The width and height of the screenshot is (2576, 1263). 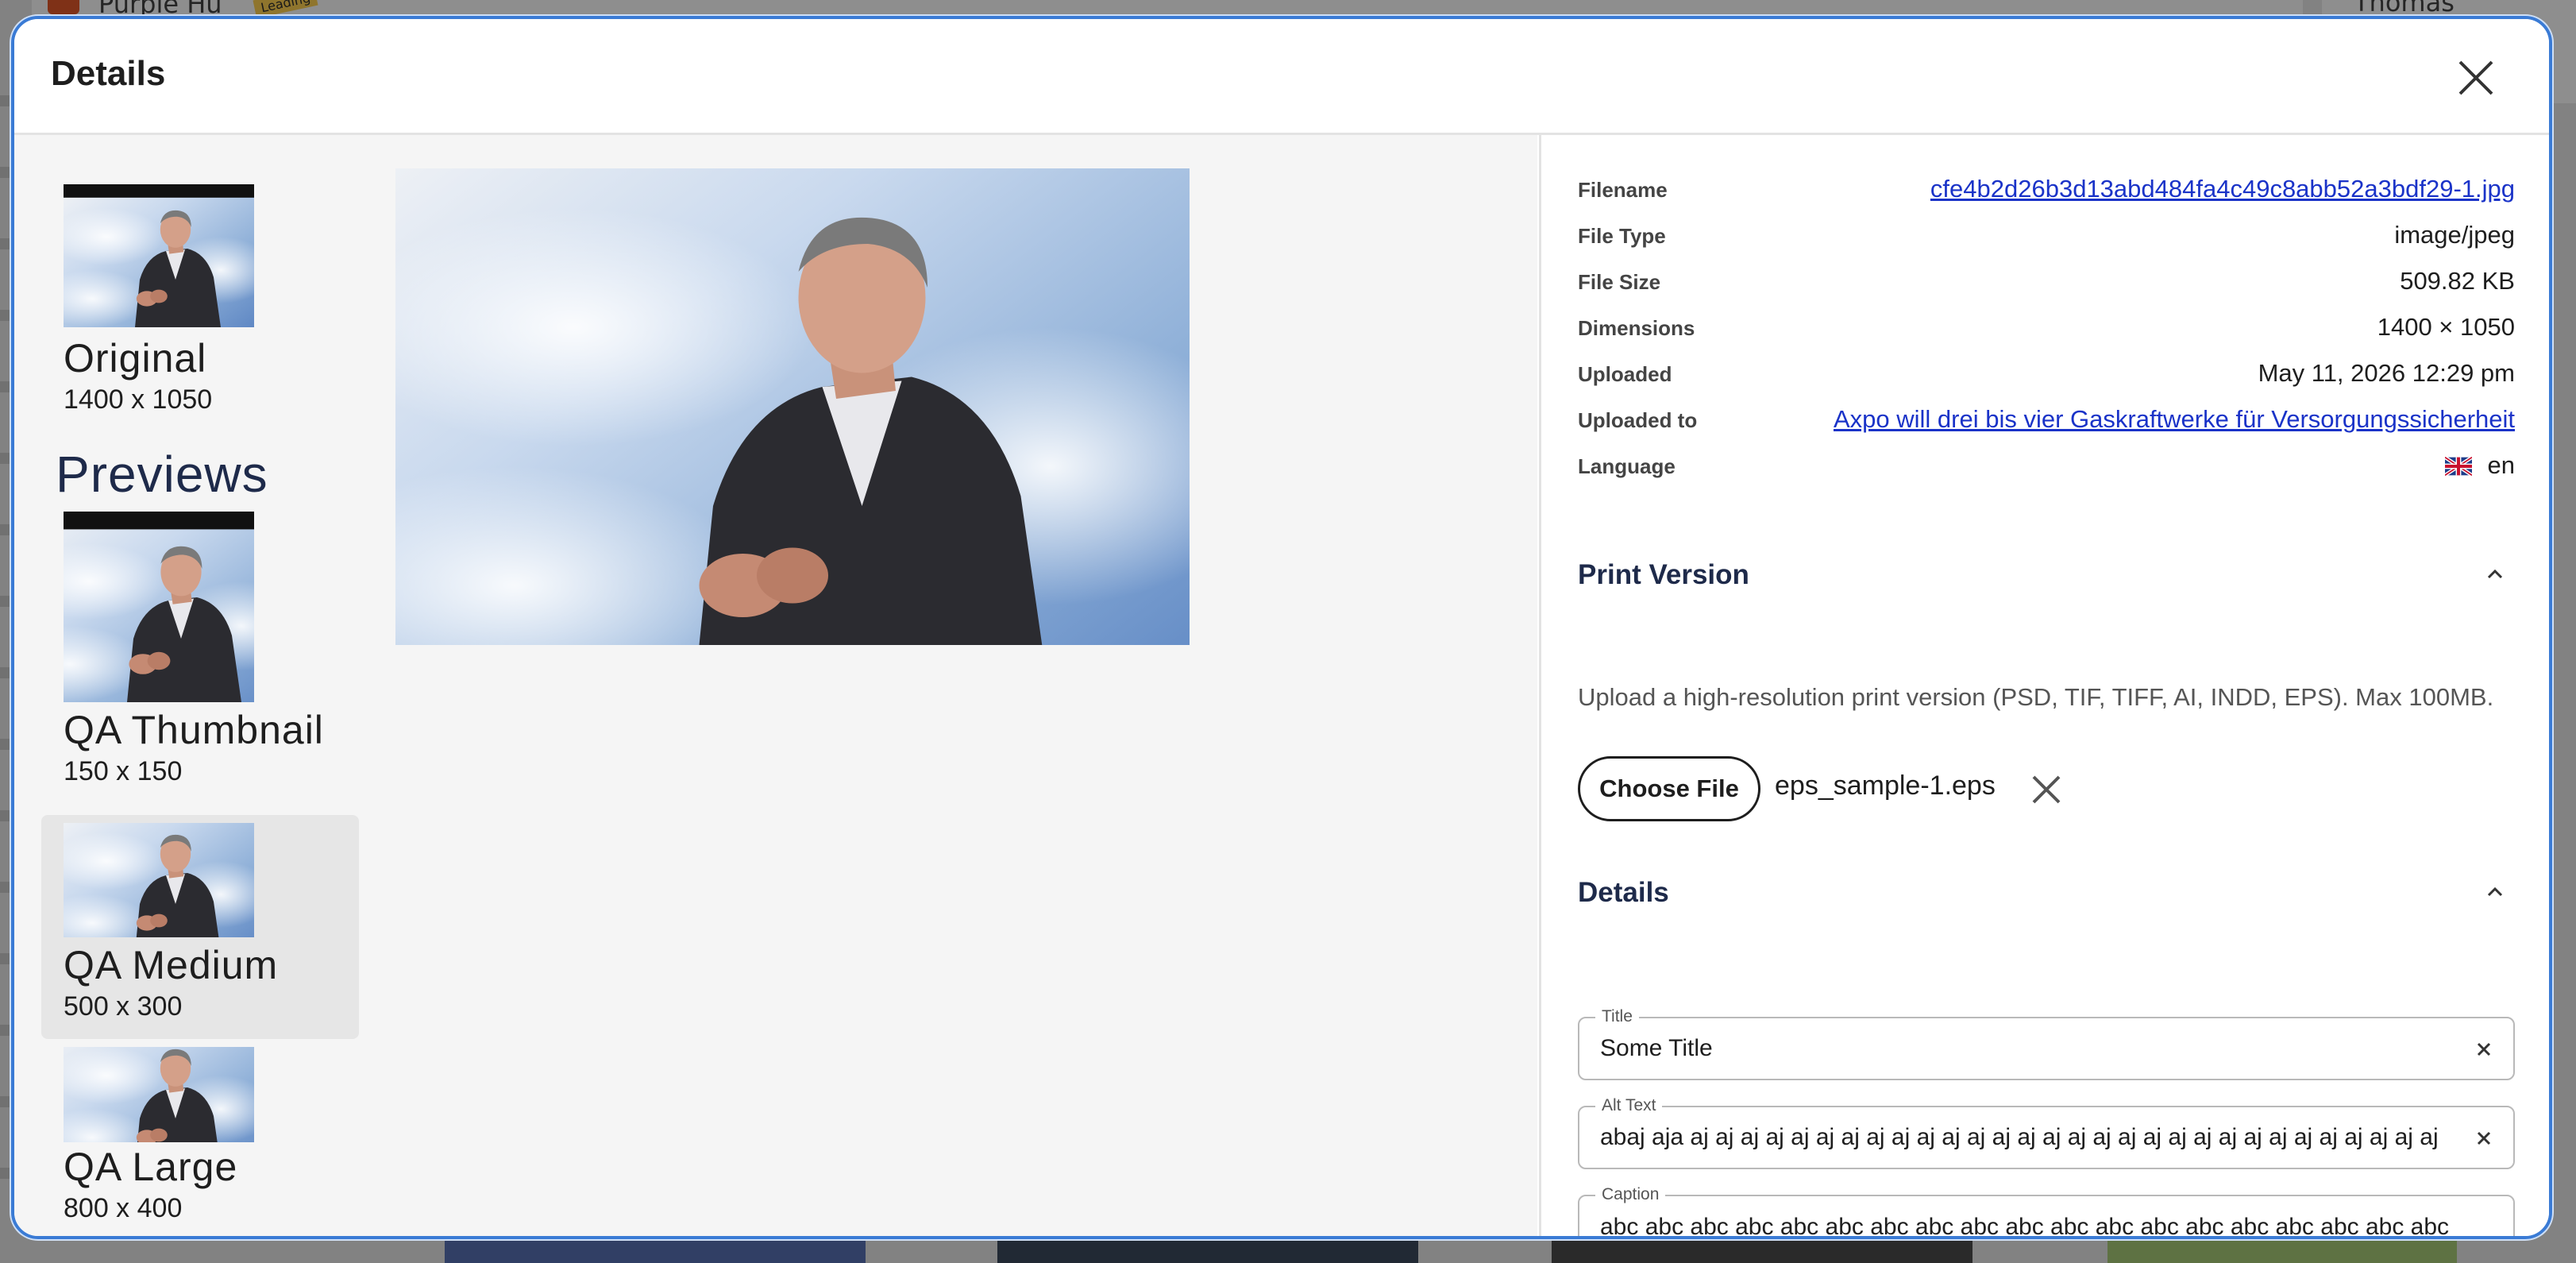 What do you see at coordinates (1885, 786) in the screenshot?
I see `selected-file-name: eps_sample-1.eps` at bounding box center [1885, 786].